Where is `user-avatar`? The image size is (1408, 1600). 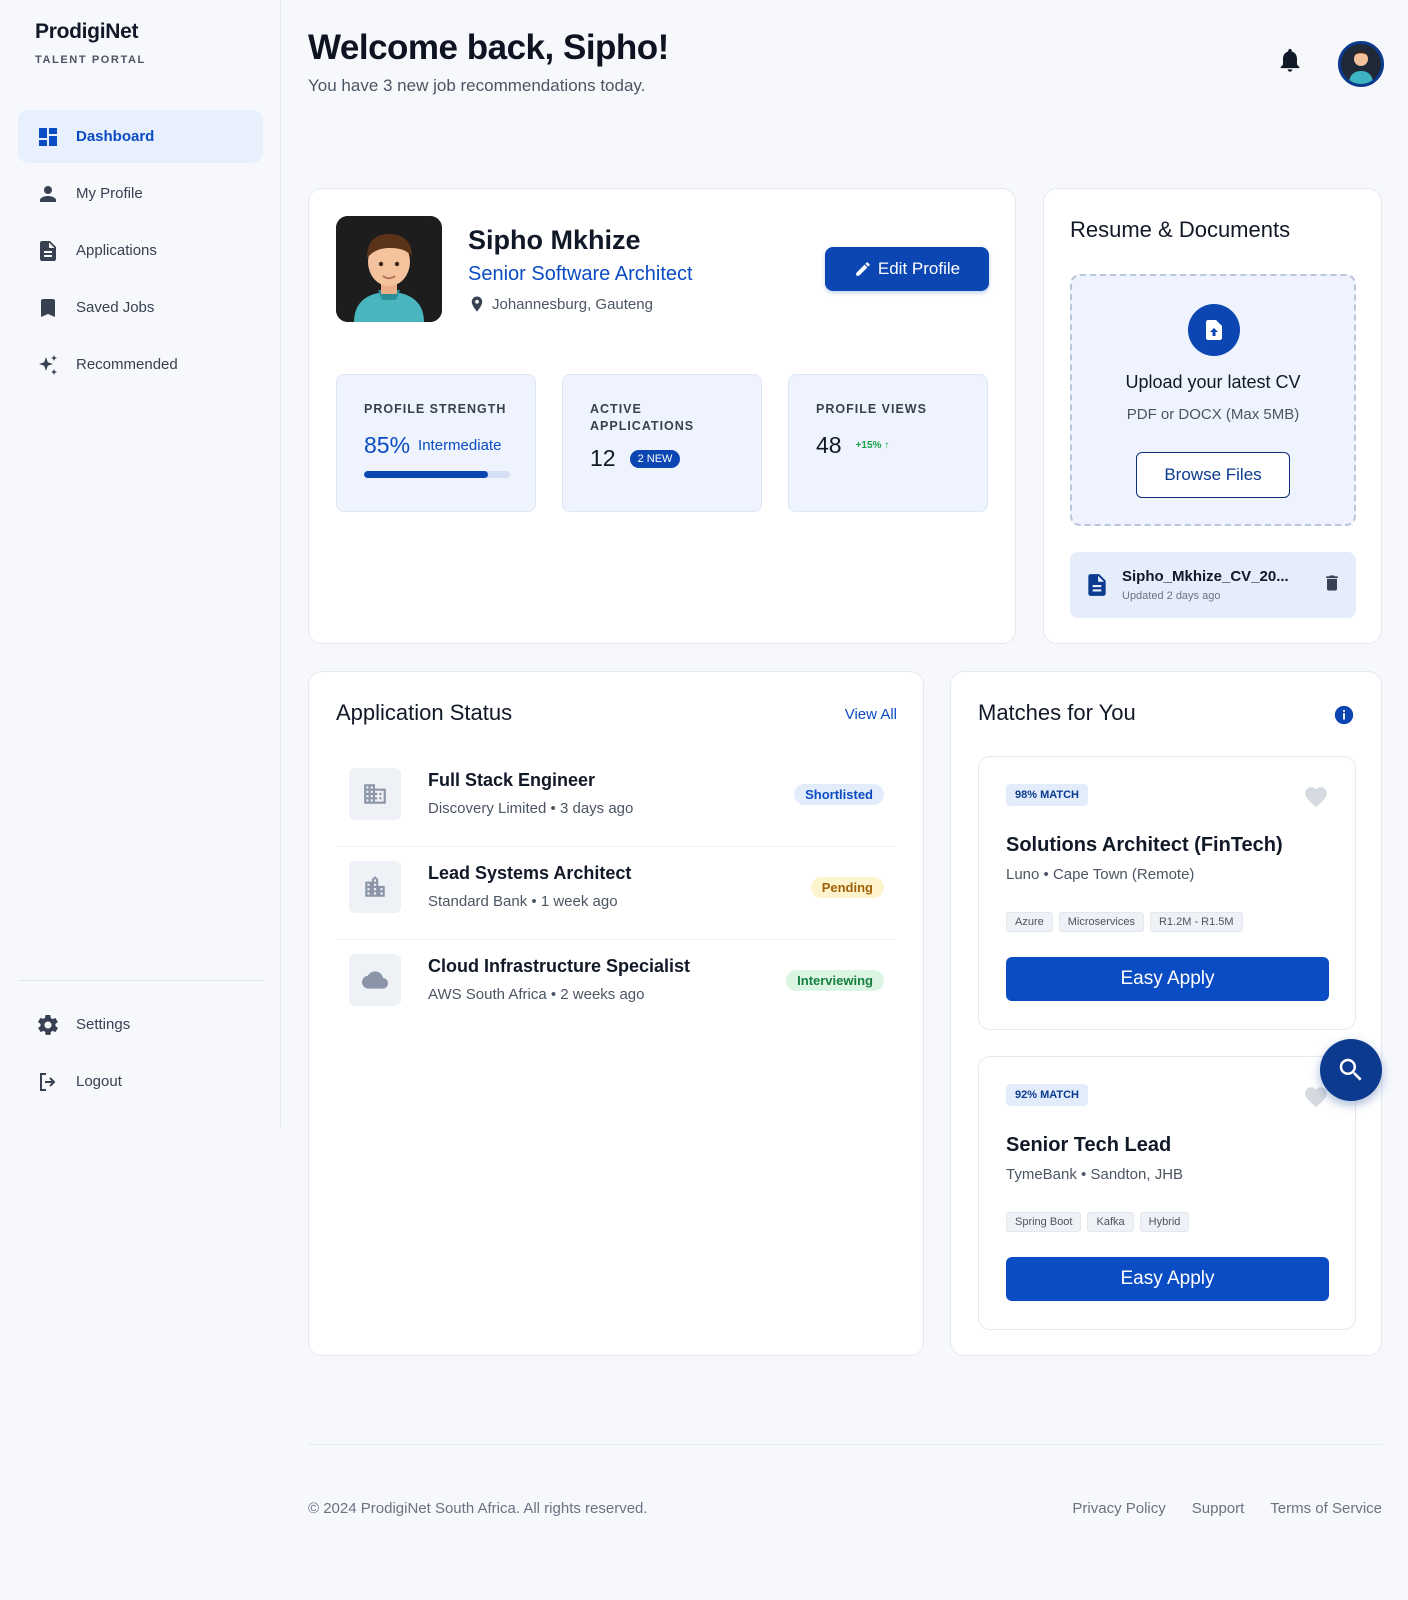 user-avatar is located at coordinates (1361, 64).